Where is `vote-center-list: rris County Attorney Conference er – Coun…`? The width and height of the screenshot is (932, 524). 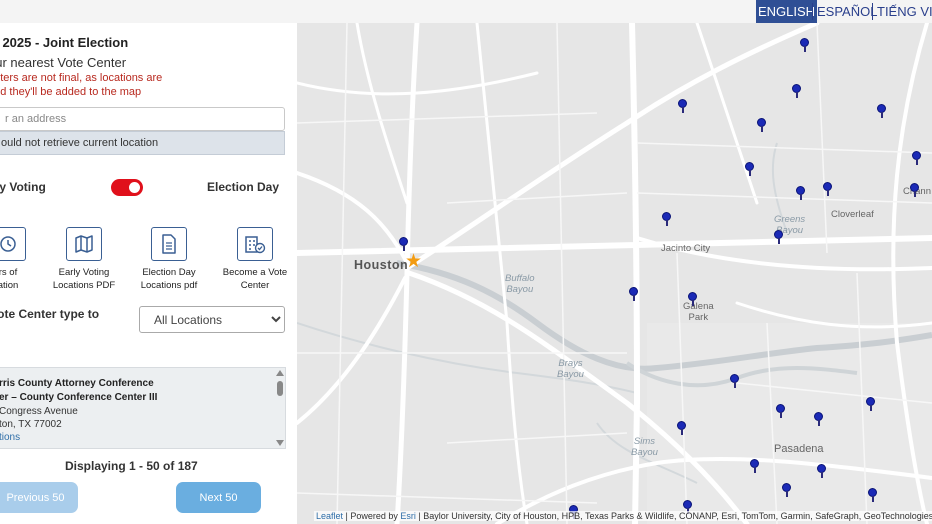 vote-center-list: rris County Attorney Conference er – Coun… is located at coordinates (143, 408).